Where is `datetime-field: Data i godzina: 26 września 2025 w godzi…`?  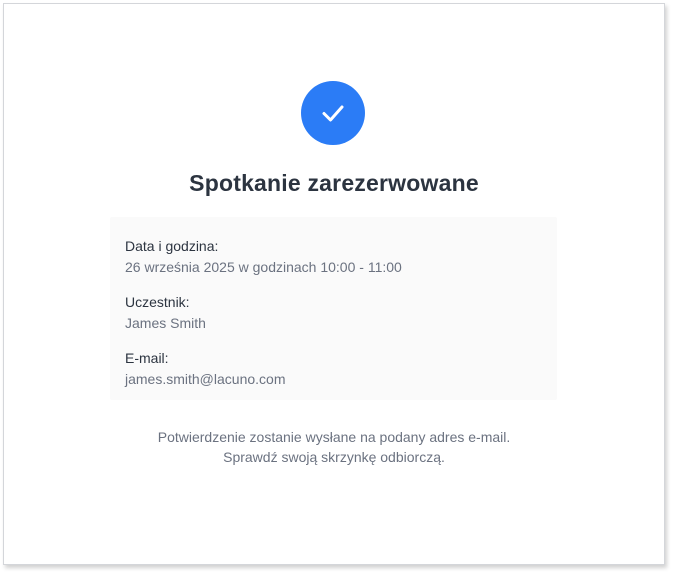
datetime-field: Data i godzina: 26 września 2025 w godzi… is located at coordinates (263, 257).